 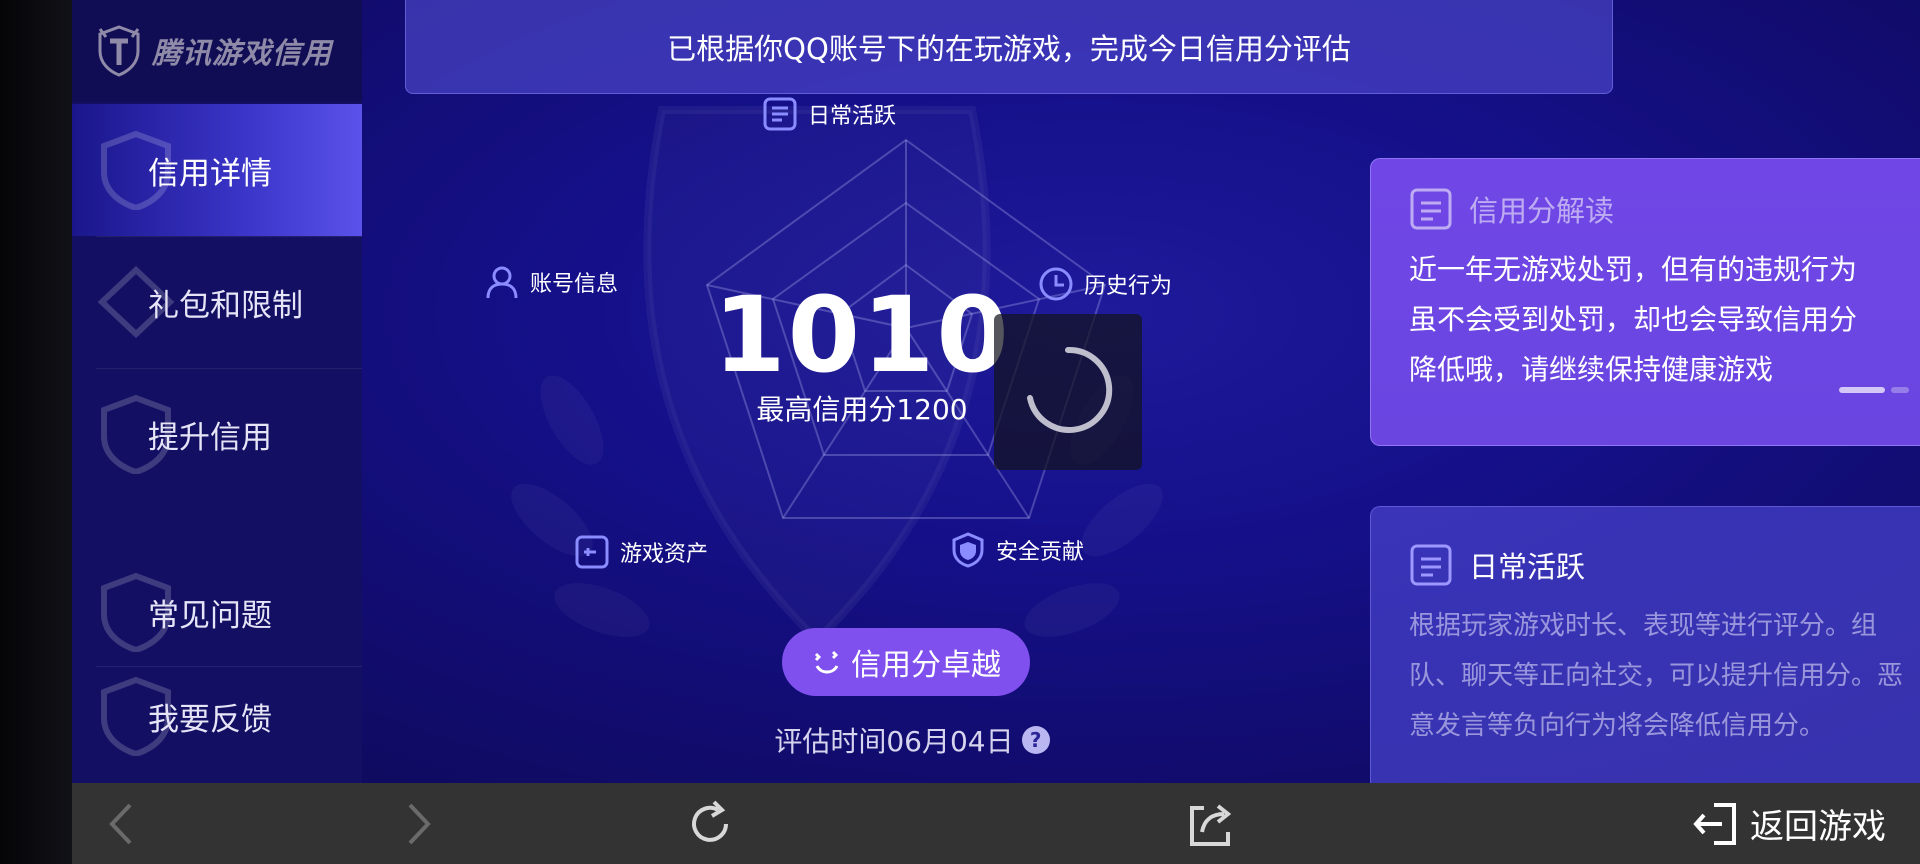 I want to click on return-to-game-button: 返回游戏, so click(x=1788, y=823).